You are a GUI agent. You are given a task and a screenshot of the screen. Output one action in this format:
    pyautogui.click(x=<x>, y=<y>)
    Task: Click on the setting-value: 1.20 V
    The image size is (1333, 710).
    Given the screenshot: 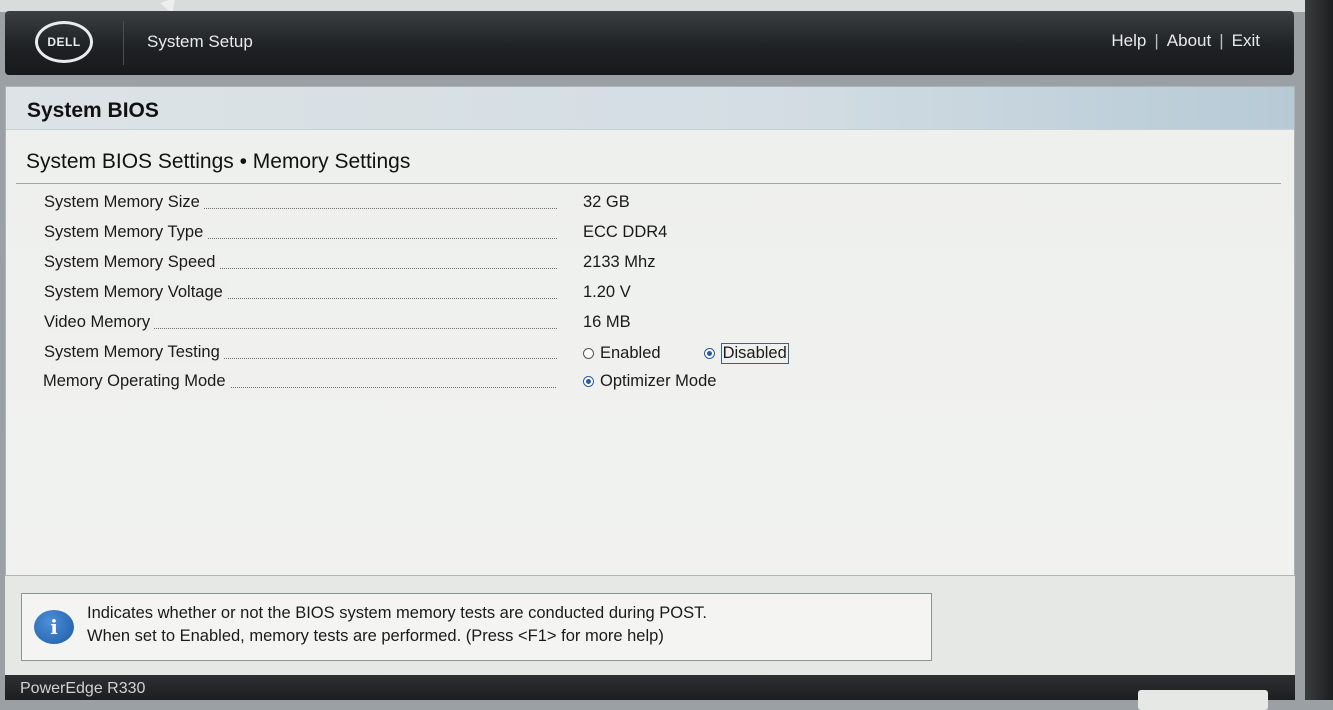 What is the action you would take?
    pyautogui.click(x=607, y=292)
    